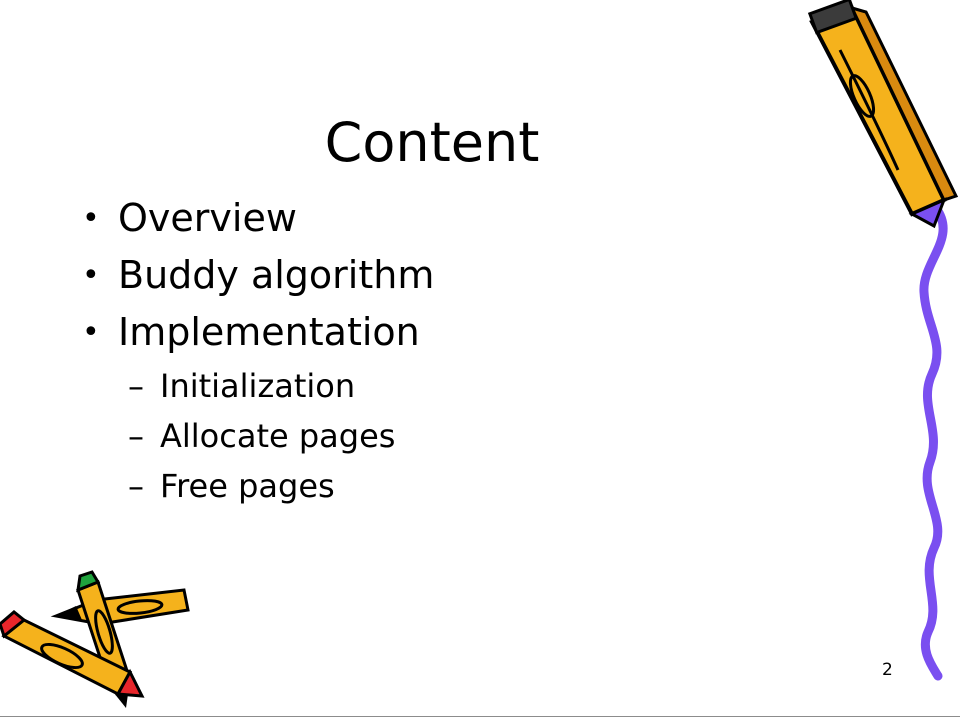 The height and width of the screenshot is (720, 960). Describe the element at coordinates (933, 442) in the screenshot. I see `squiggle-line` at that location.